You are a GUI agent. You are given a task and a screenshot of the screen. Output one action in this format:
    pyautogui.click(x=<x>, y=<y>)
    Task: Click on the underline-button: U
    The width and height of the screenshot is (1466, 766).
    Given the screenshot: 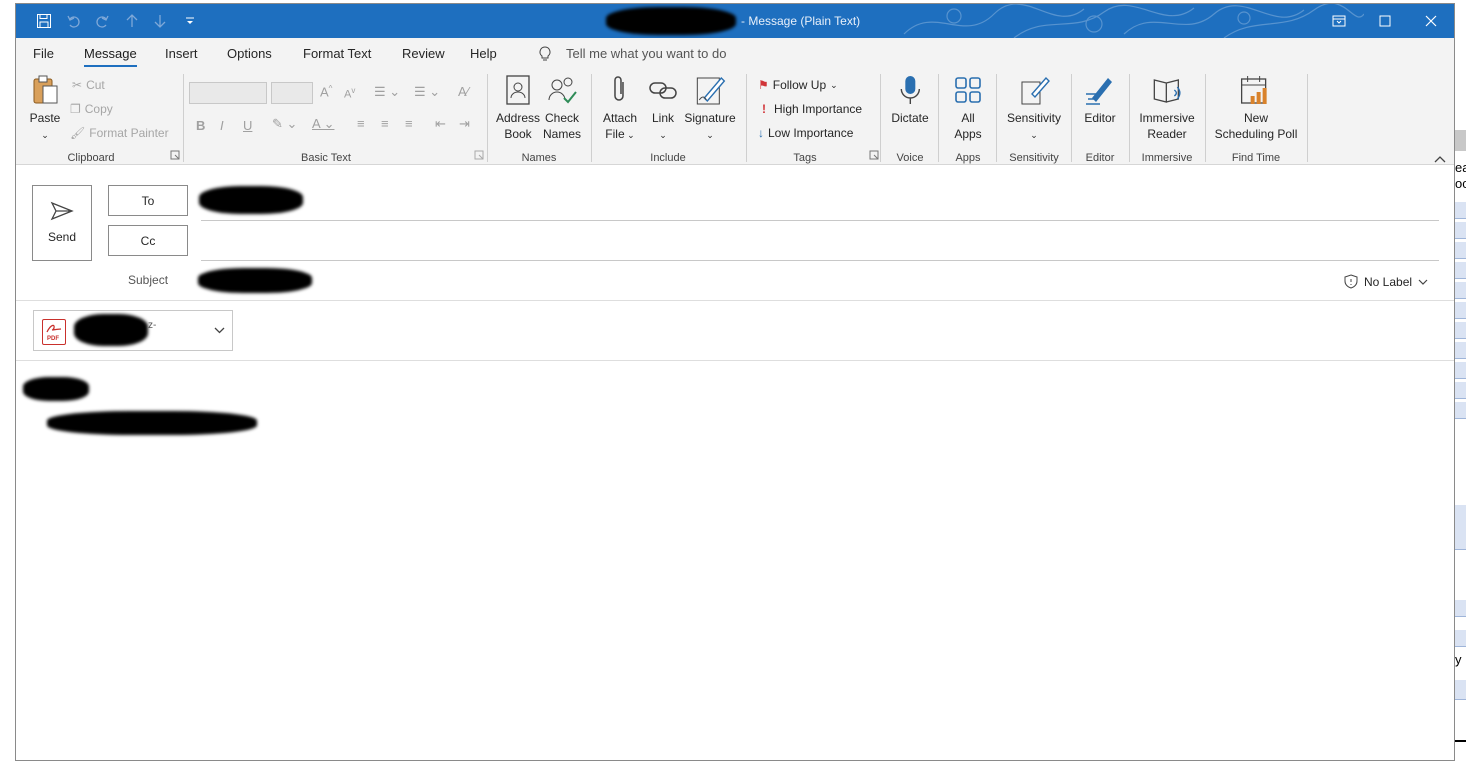 What is the action you would take?
    pyautogui.click(x=247, y=125)
    